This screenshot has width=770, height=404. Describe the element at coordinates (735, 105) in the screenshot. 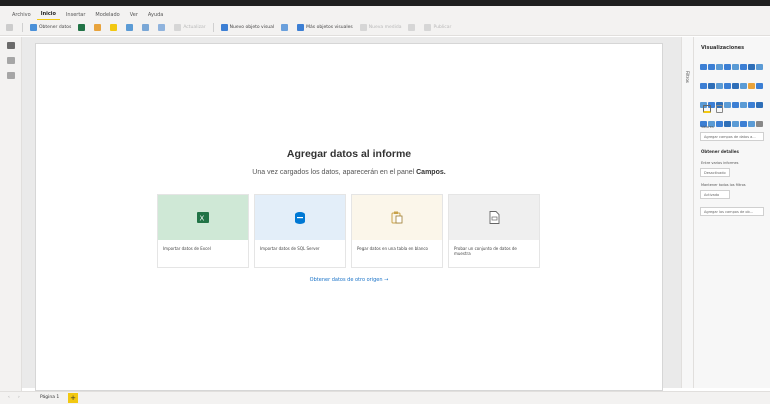

I see `card-visual-icon` at that location.